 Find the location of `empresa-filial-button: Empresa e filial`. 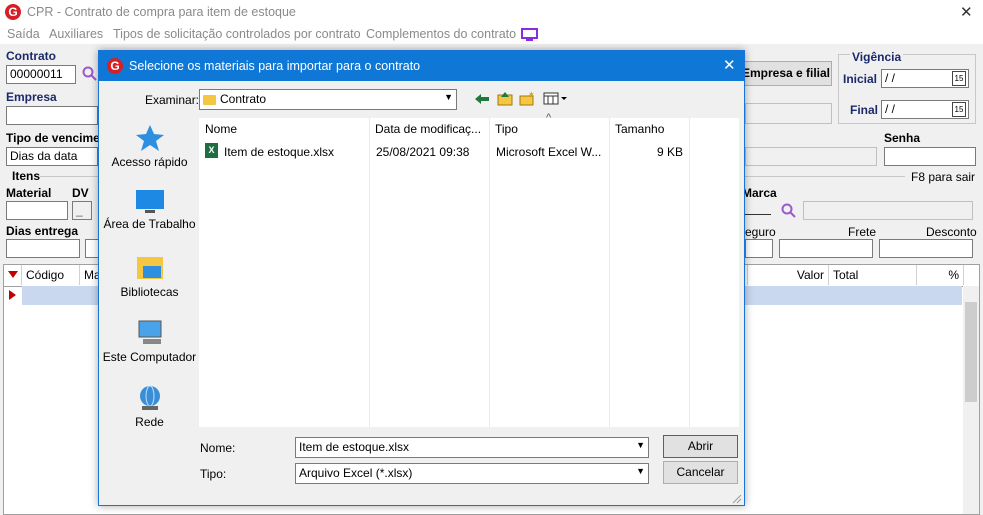

empresa-filial-button: Empresa e filial is located at coordinates (786, 73).